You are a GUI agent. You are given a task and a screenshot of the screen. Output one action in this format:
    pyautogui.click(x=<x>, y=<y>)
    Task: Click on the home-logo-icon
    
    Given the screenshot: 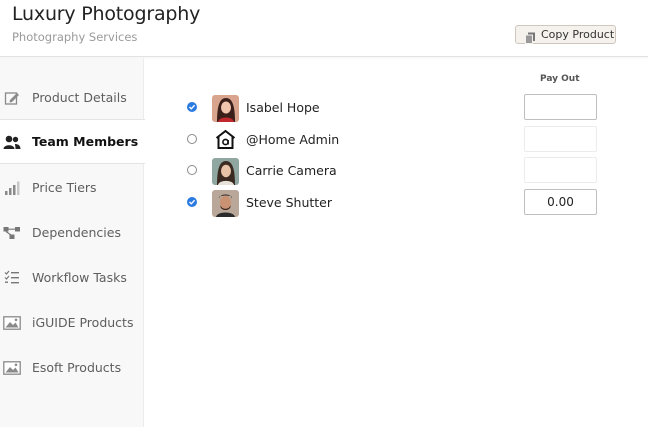 What is the action you would take?
    pyautogui.click(x=225, y=140)
    